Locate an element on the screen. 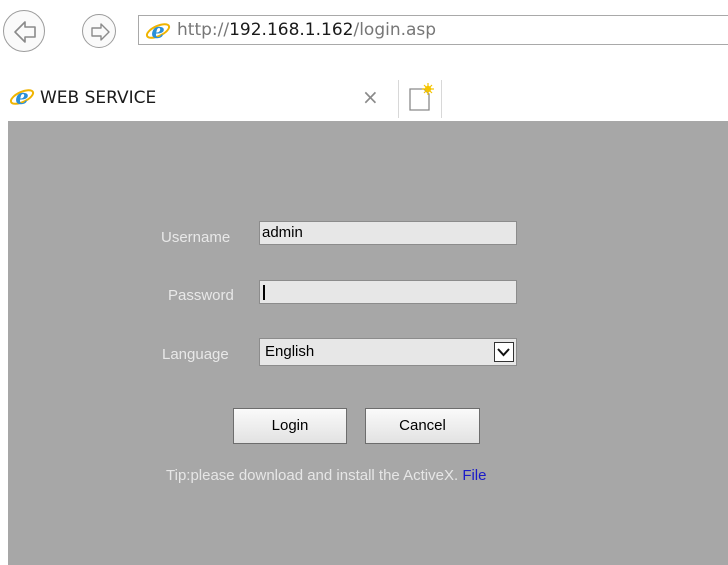 This screenshot has width=728, height=565. password-input is located at coordinates (388, 292).